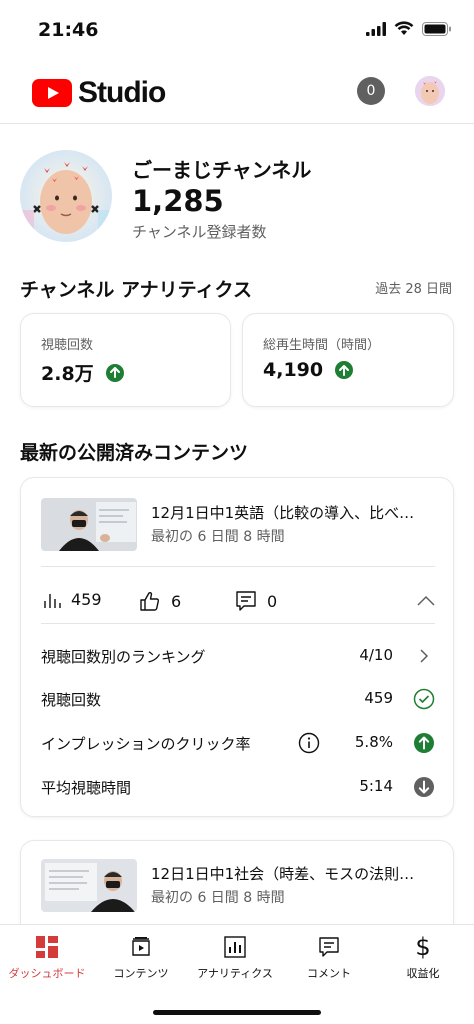 The width and height of the screenshot is (474, 1024). I want to click on dashboard-icon, so click(47, 947).